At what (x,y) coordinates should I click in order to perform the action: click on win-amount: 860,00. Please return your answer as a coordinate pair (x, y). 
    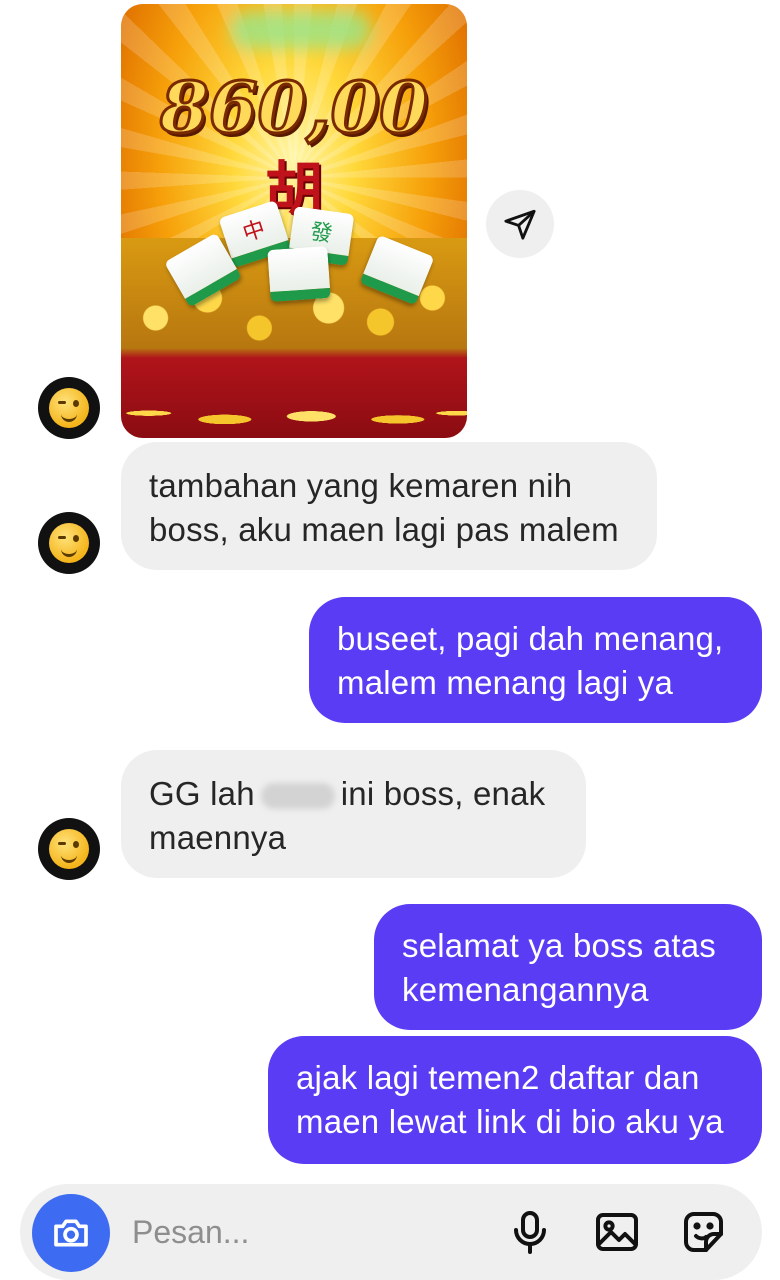
    Looking at the image, I should click on (294, 108).